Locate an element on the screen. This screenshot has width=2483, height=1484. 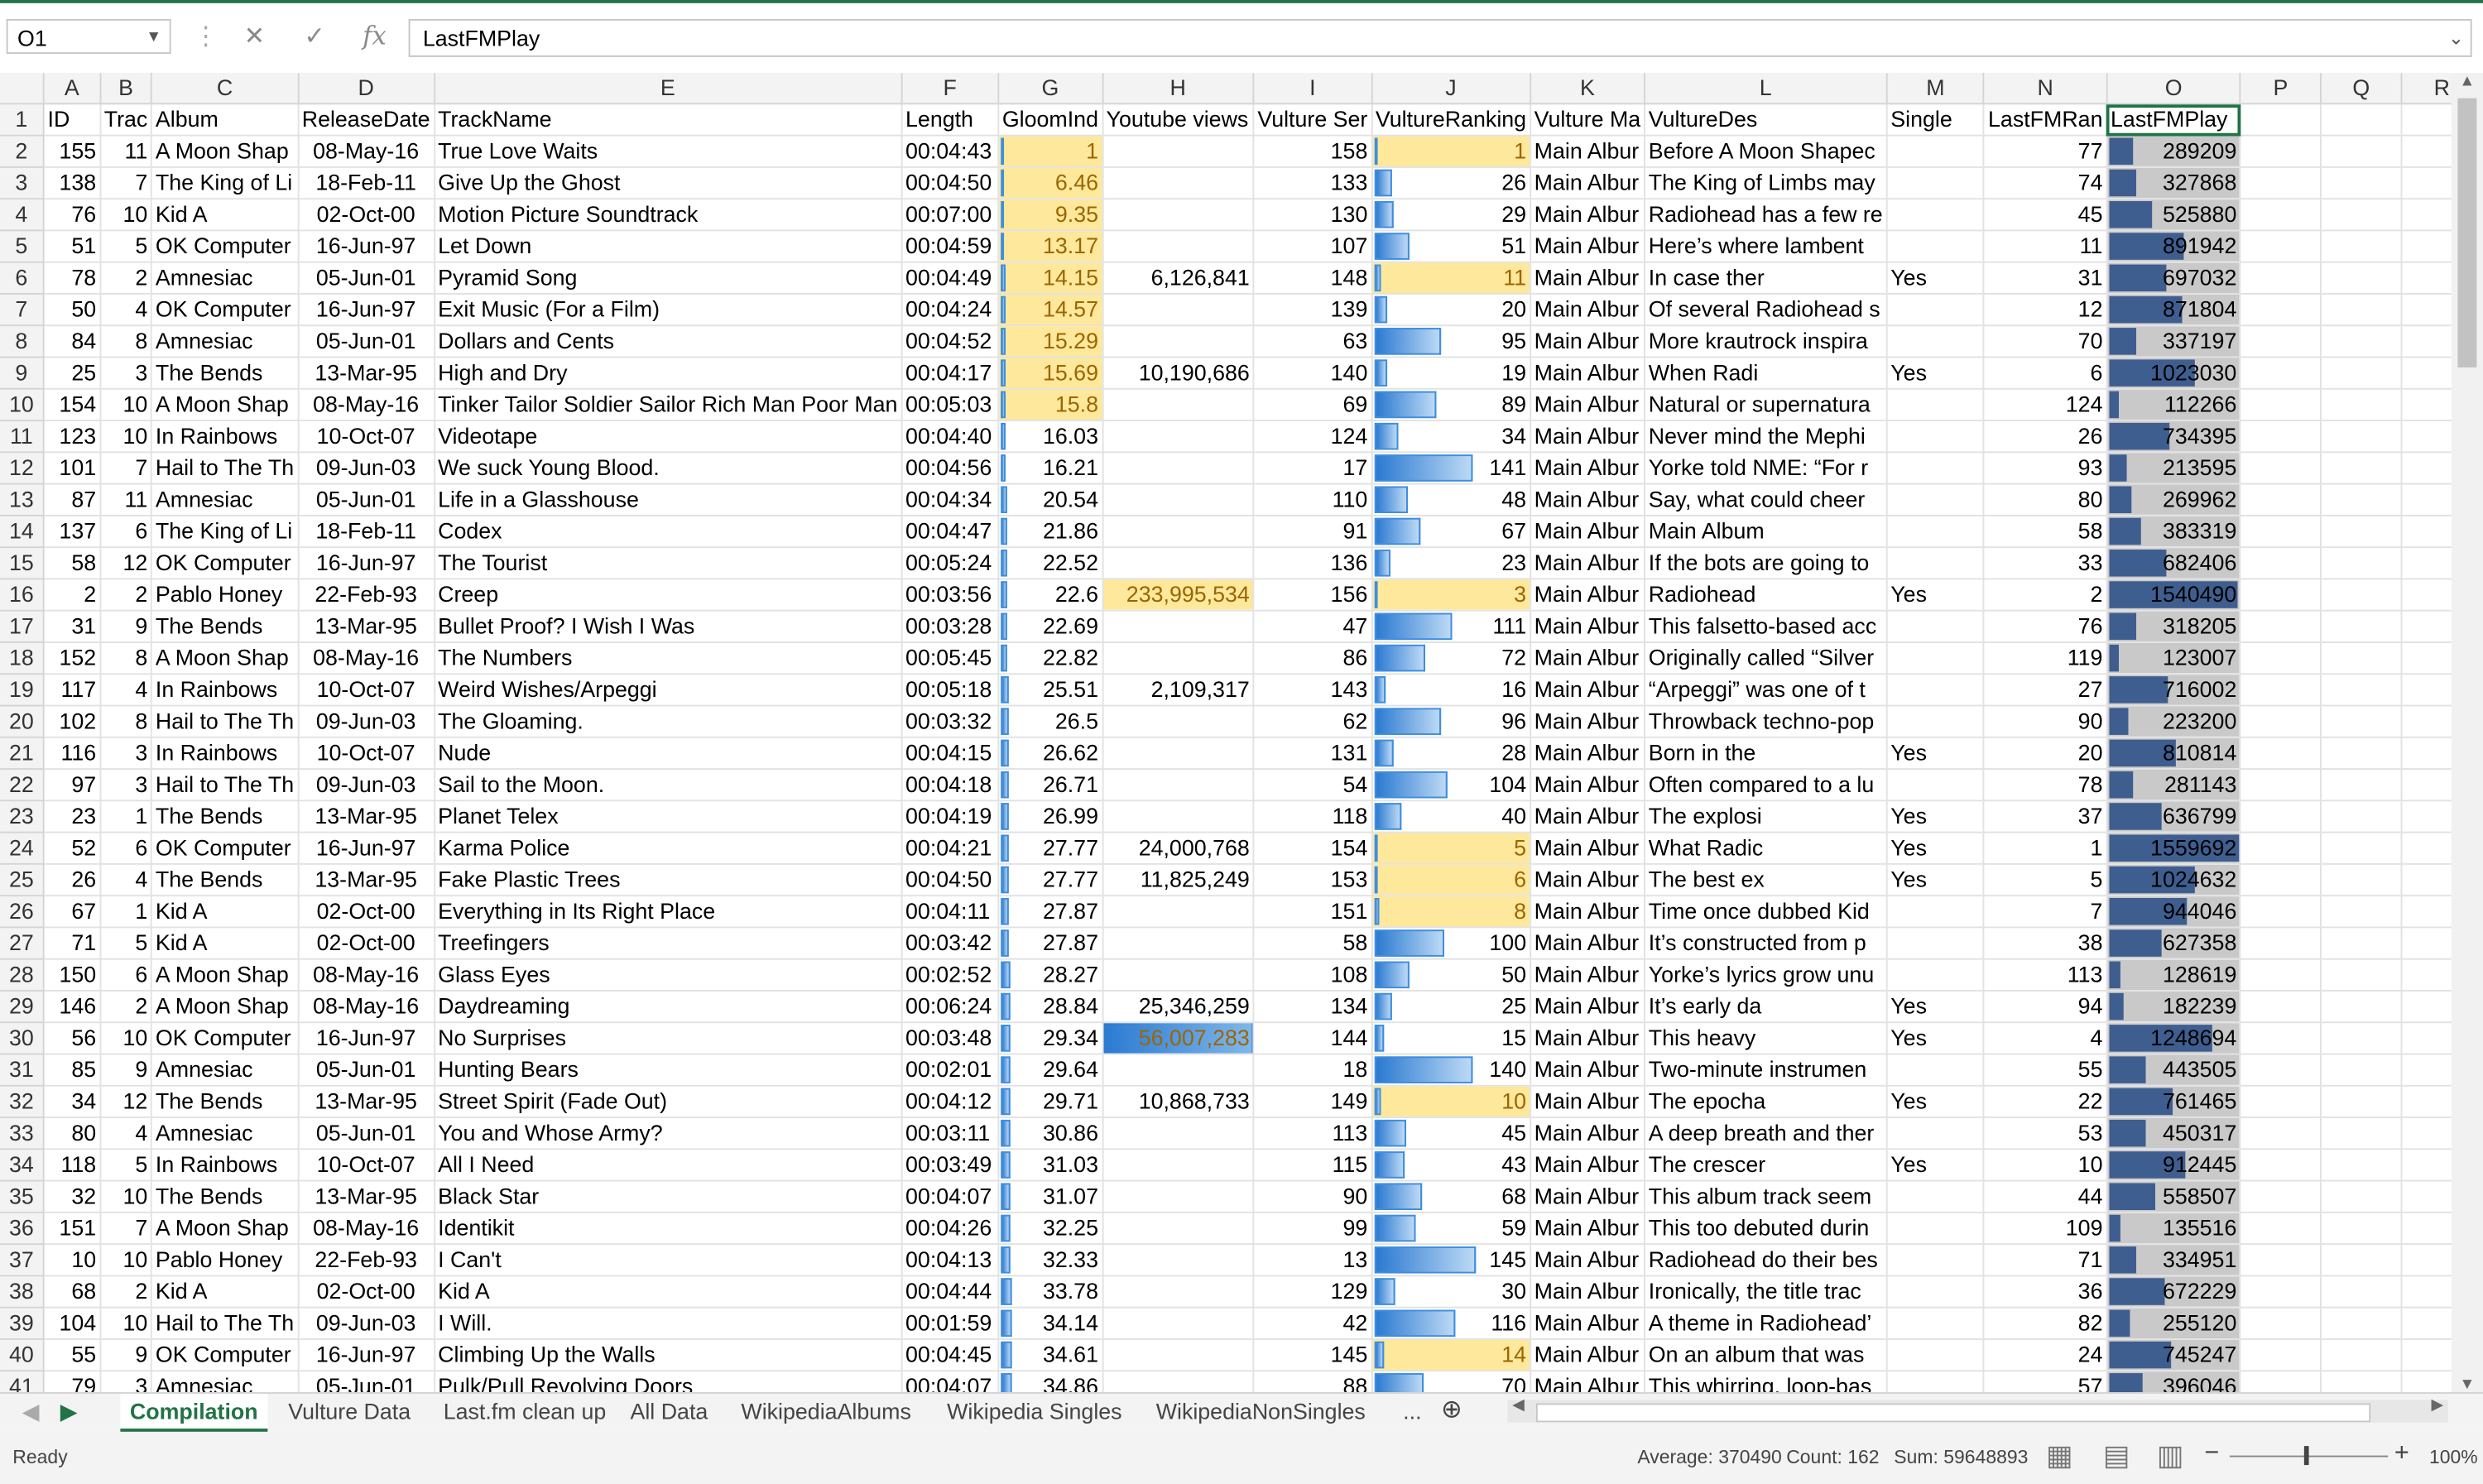
cell-n: 12 is located at coordinates (2046, 310).